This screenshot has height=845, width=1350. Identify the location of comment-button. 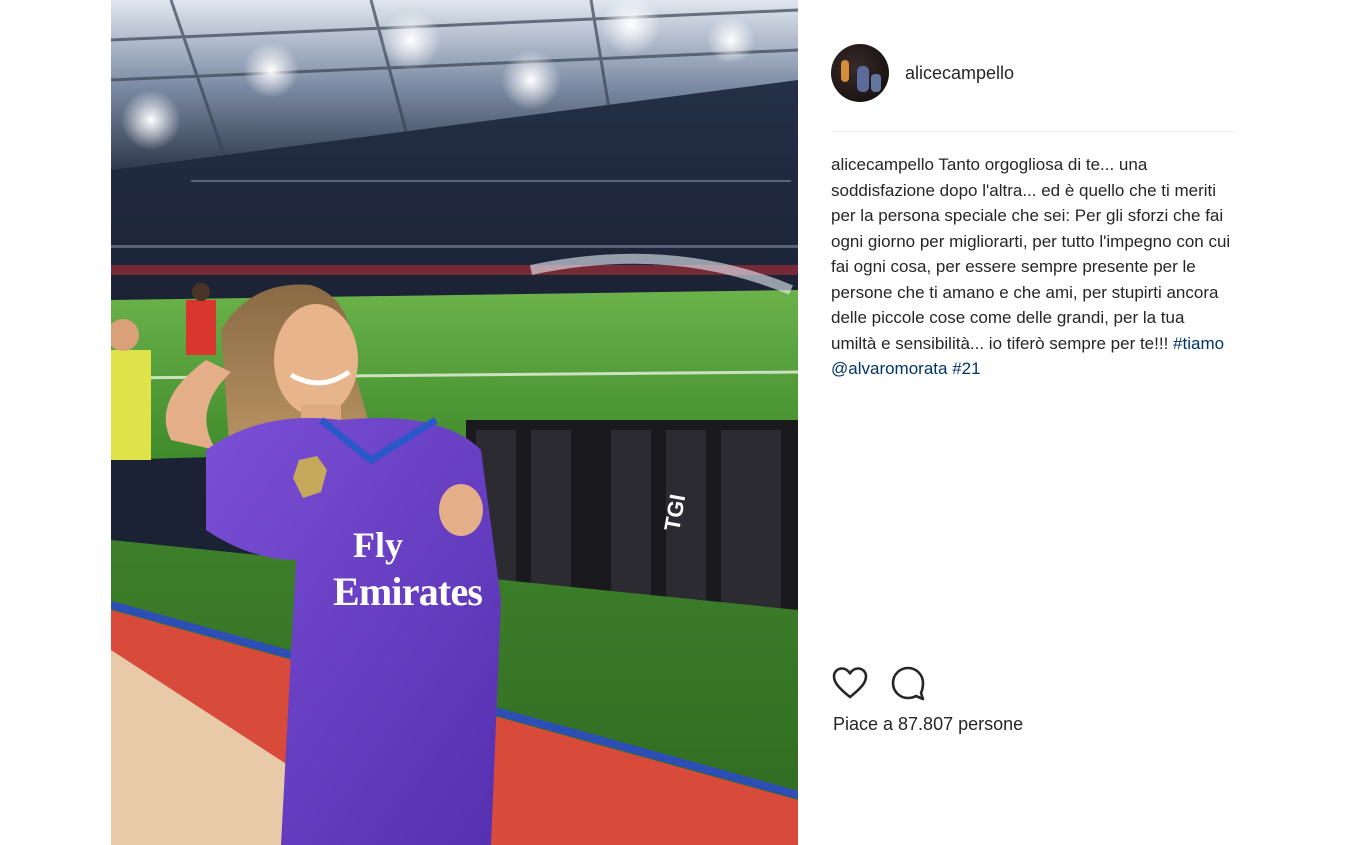
(908, 683).